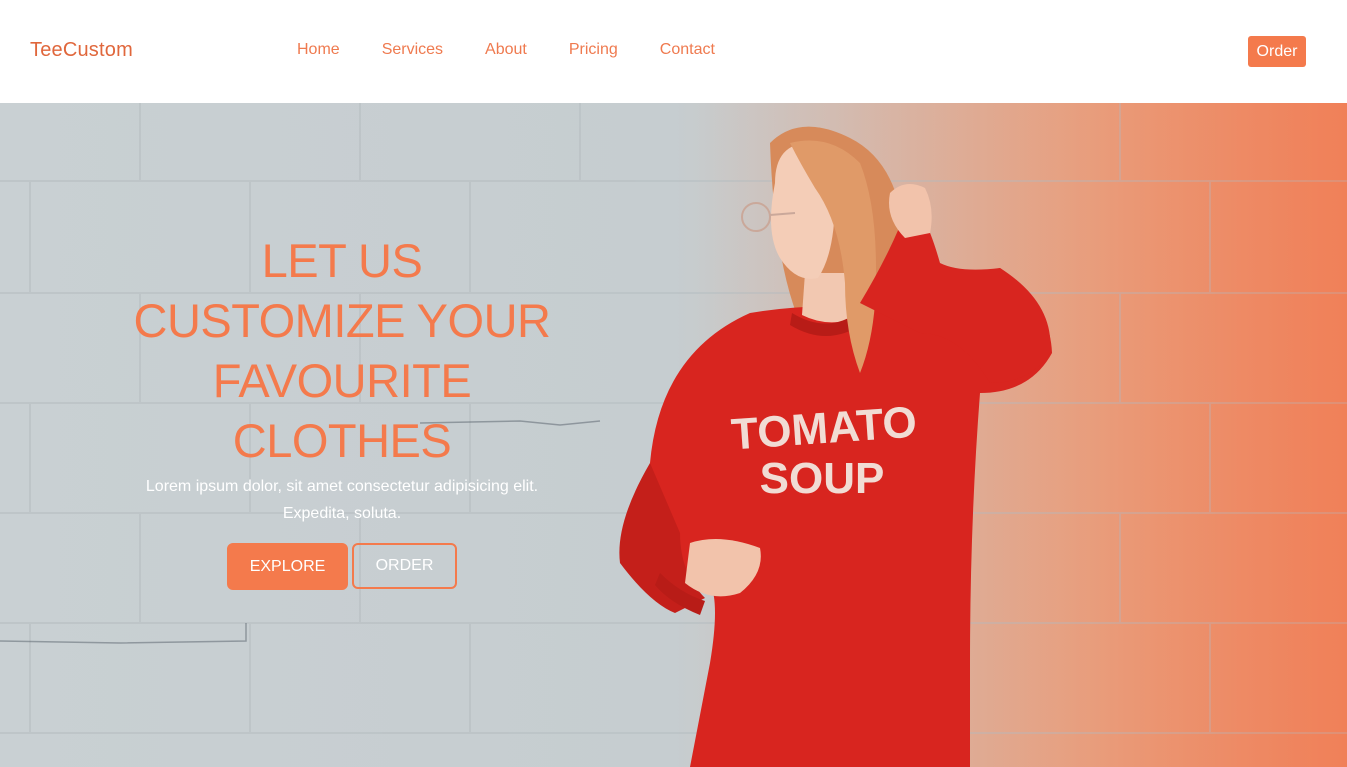 This screenshot has height=767, width=1347. I want to click on hero-title-line: LET US, so click(342, 260).